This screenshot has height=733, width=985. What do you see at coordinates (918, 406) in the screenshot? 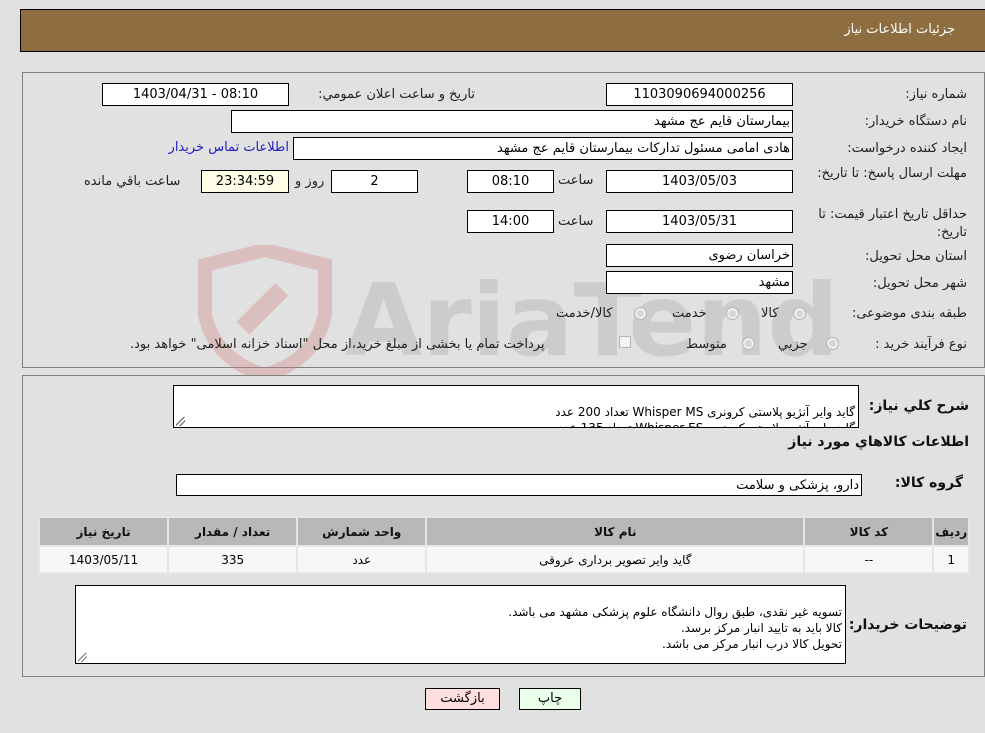
I see `description-label: شرح کلي نیاز:` at bounding box center [918, 406].